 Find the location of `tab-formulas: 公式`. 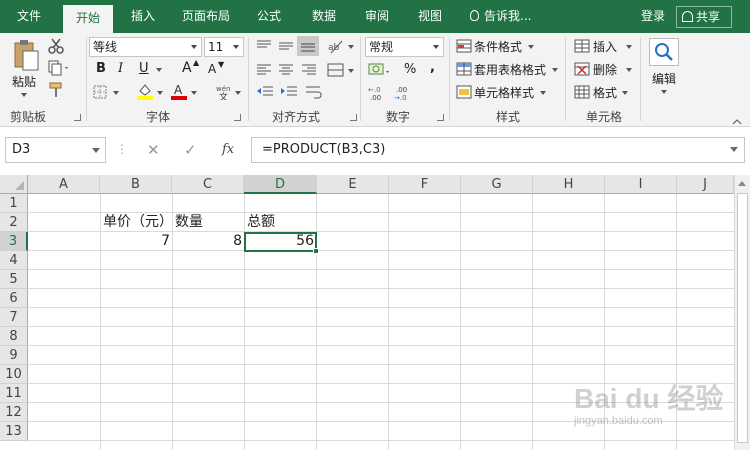

tab-formulas: 公式 is located at coordinates (269, 16).